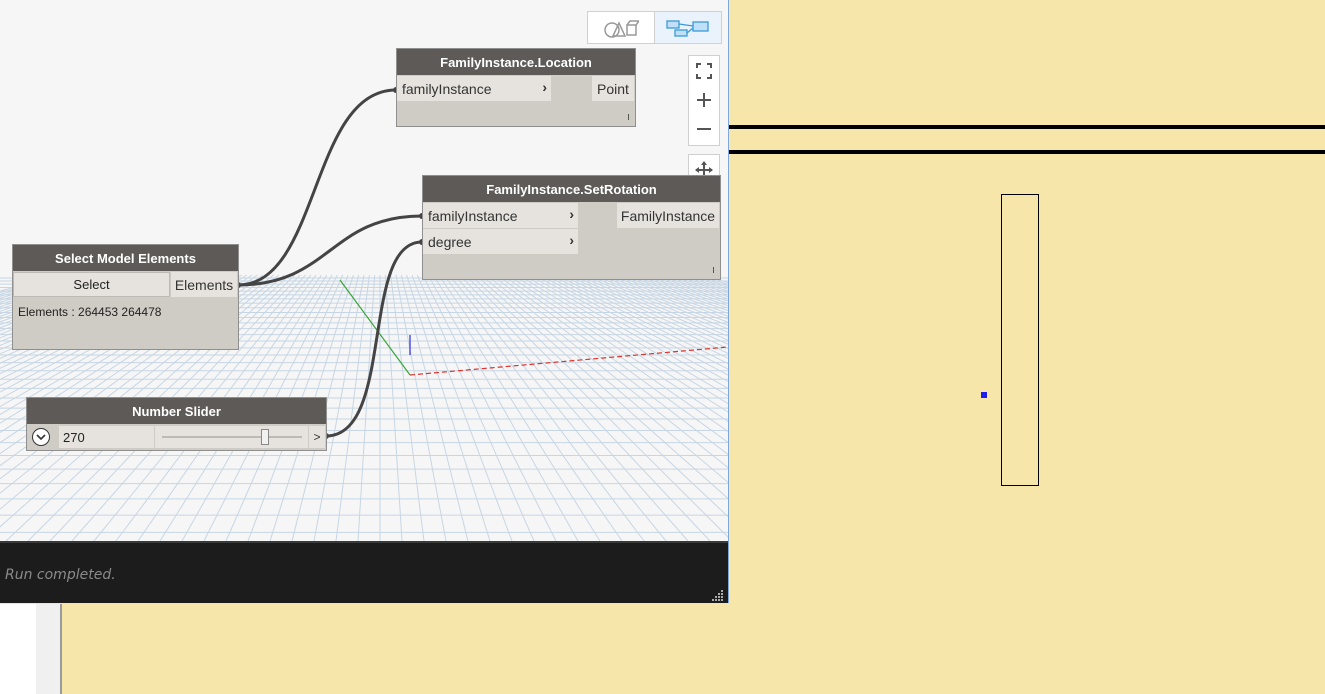 This screenshot has width=1325, height=694. I want to click on output-port-elements: Elements, so click(204, 284).